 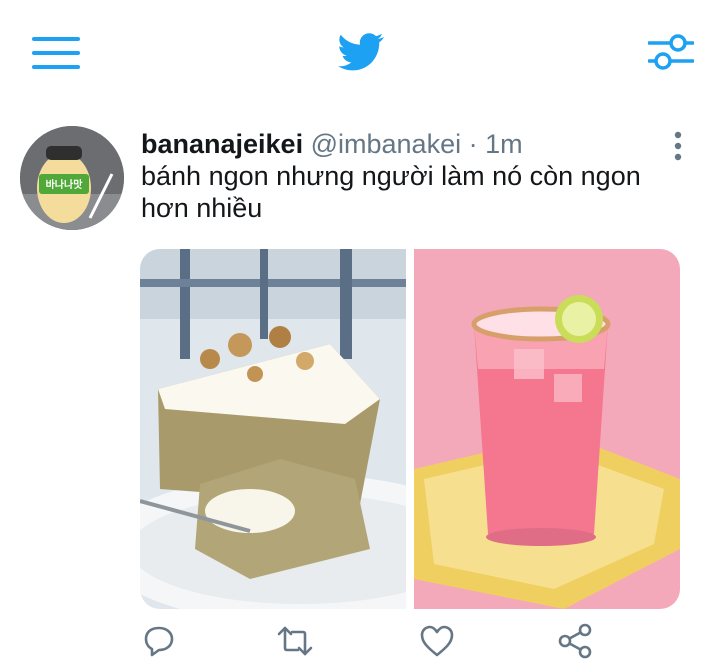 I want to click on retweet-icon, so click(x=295, y=641).